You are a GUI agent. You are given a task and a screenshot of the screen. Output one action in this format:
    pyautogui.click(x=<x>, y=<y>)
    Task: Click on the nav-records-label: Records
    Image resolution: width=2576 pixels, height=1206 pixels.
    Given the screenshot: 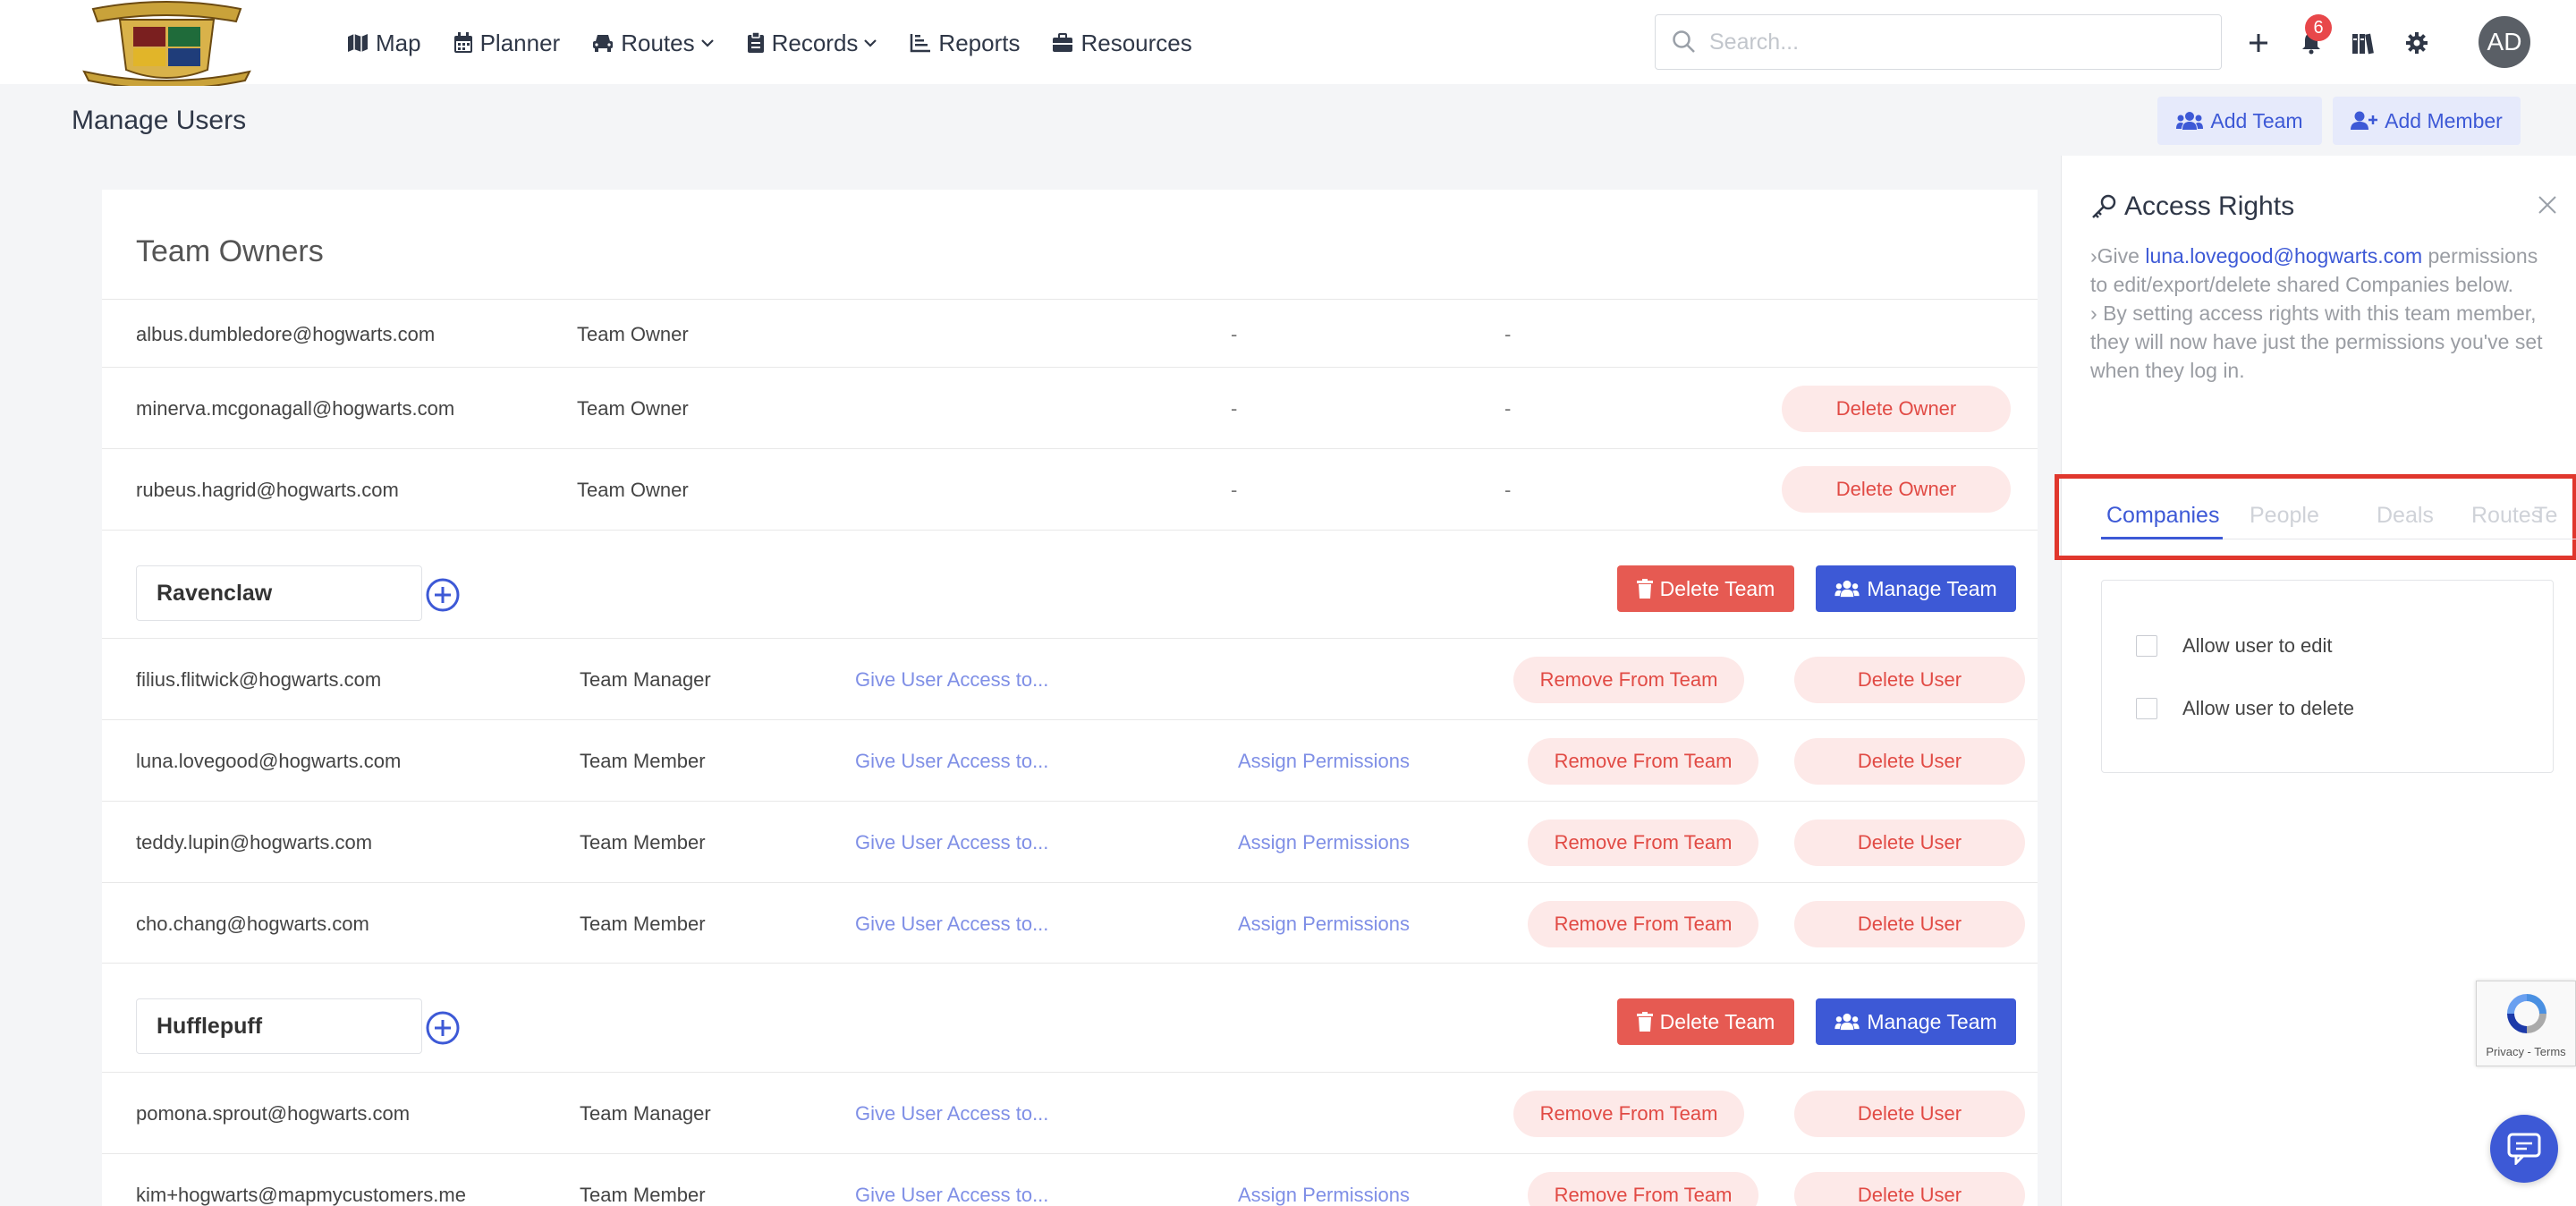 What is the action you would take?
    pyautogui.click(x=815, y=42)
    